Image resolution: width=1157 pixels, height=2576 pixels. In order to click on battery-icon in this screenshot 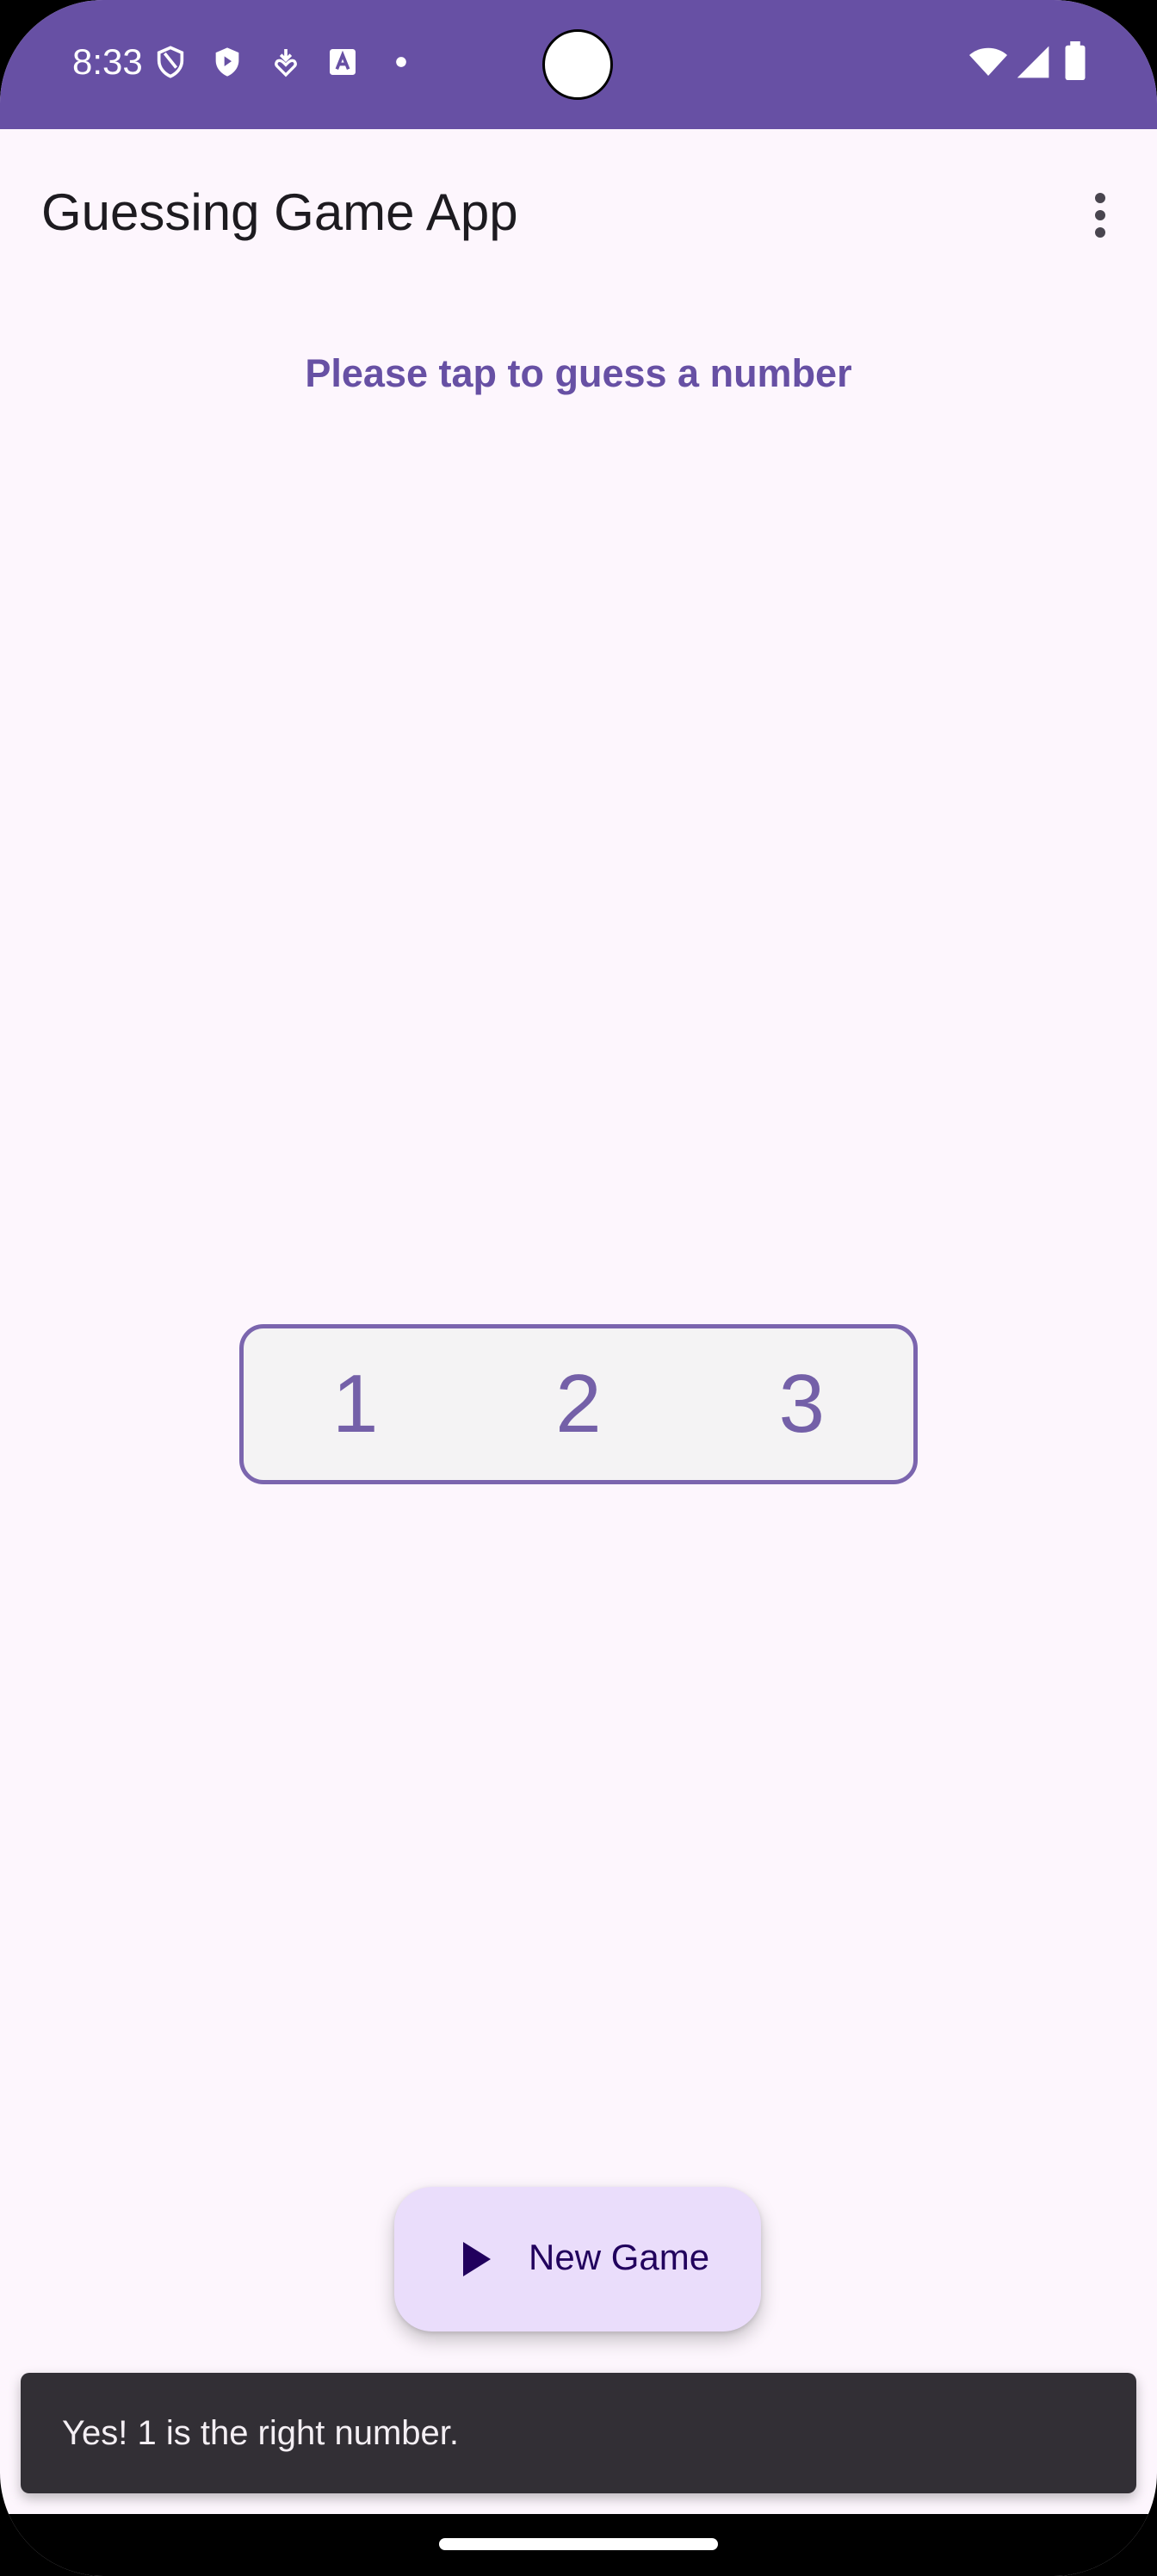, I will do `click(1076, 61)`.